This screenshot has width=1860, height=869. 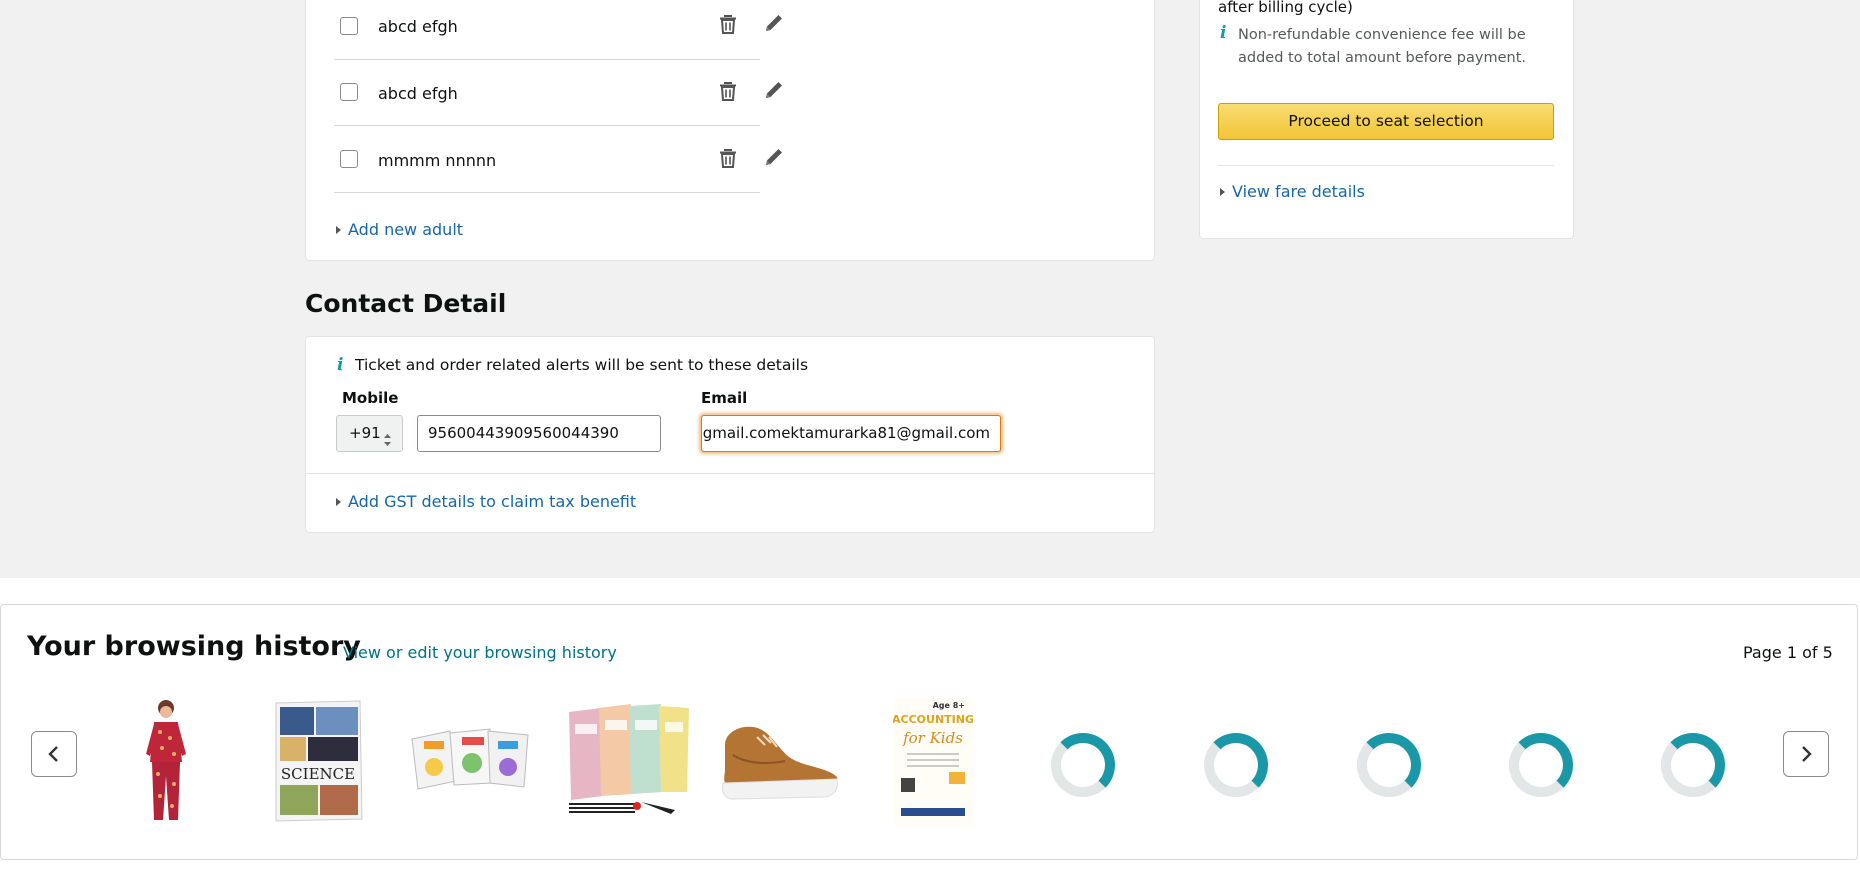 I want to click on contact-detail-heading: Contact Detail, so click(x=406, y=303).